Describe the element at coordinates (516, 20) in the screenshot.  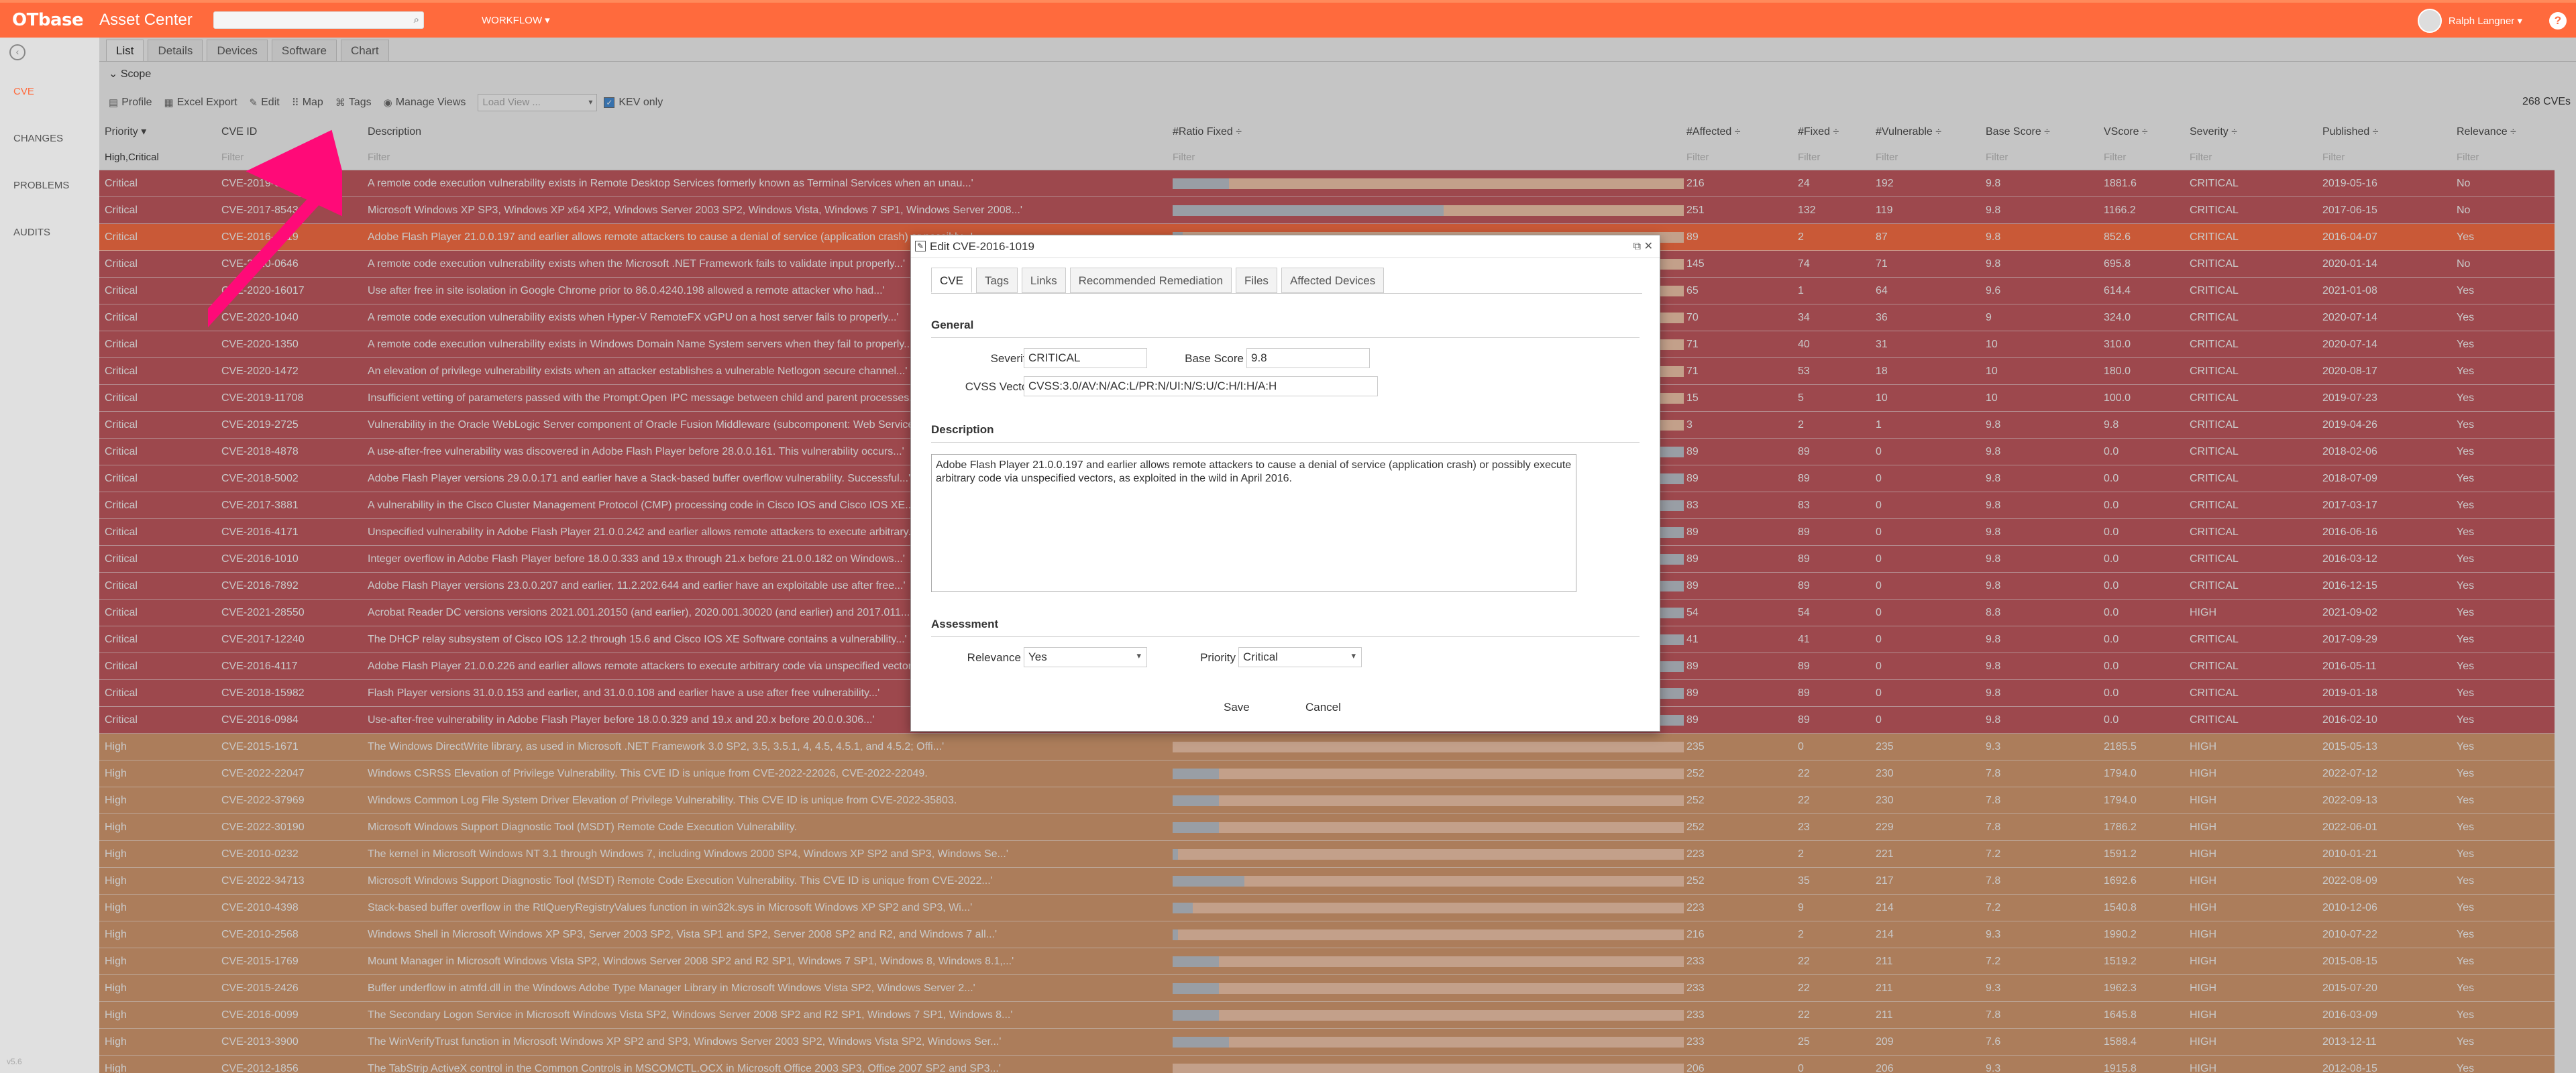
I see `workflow-menu: WORKFLOW ▾` at that location.